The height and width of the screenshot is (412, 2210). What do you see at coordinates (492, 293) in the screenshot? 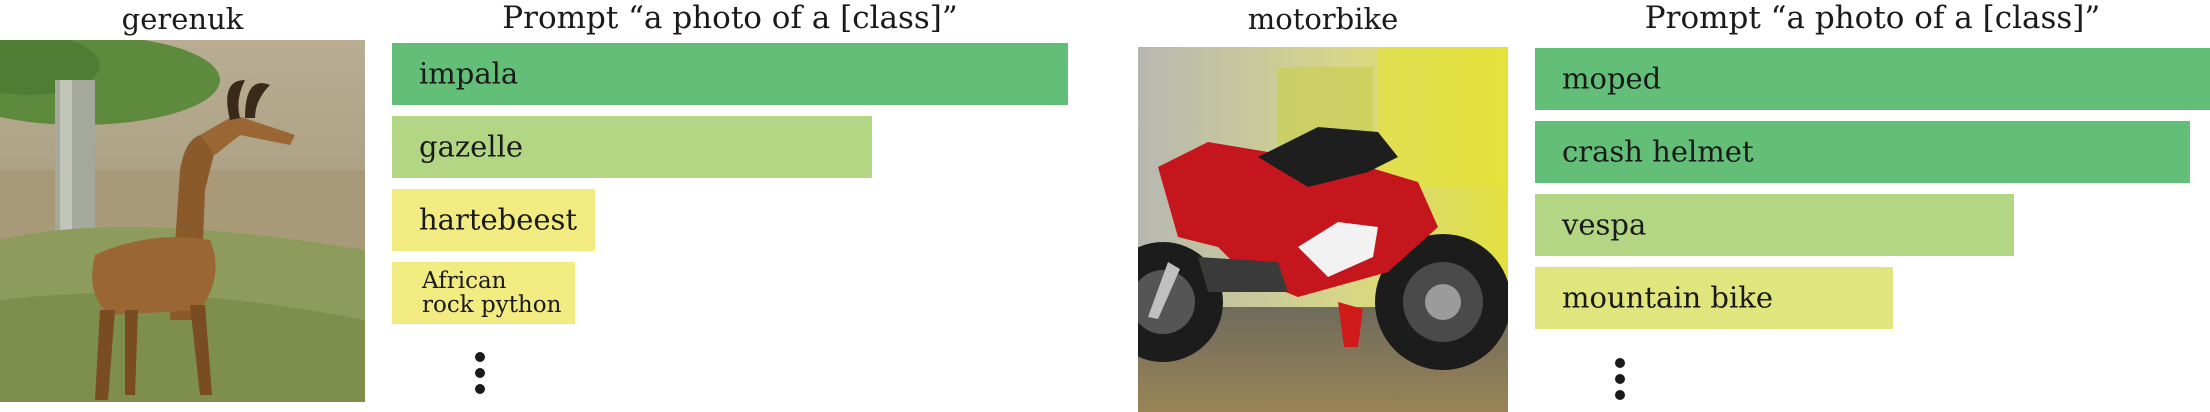
I see `bar-label: African rock python` at bounding box center [492, 293].